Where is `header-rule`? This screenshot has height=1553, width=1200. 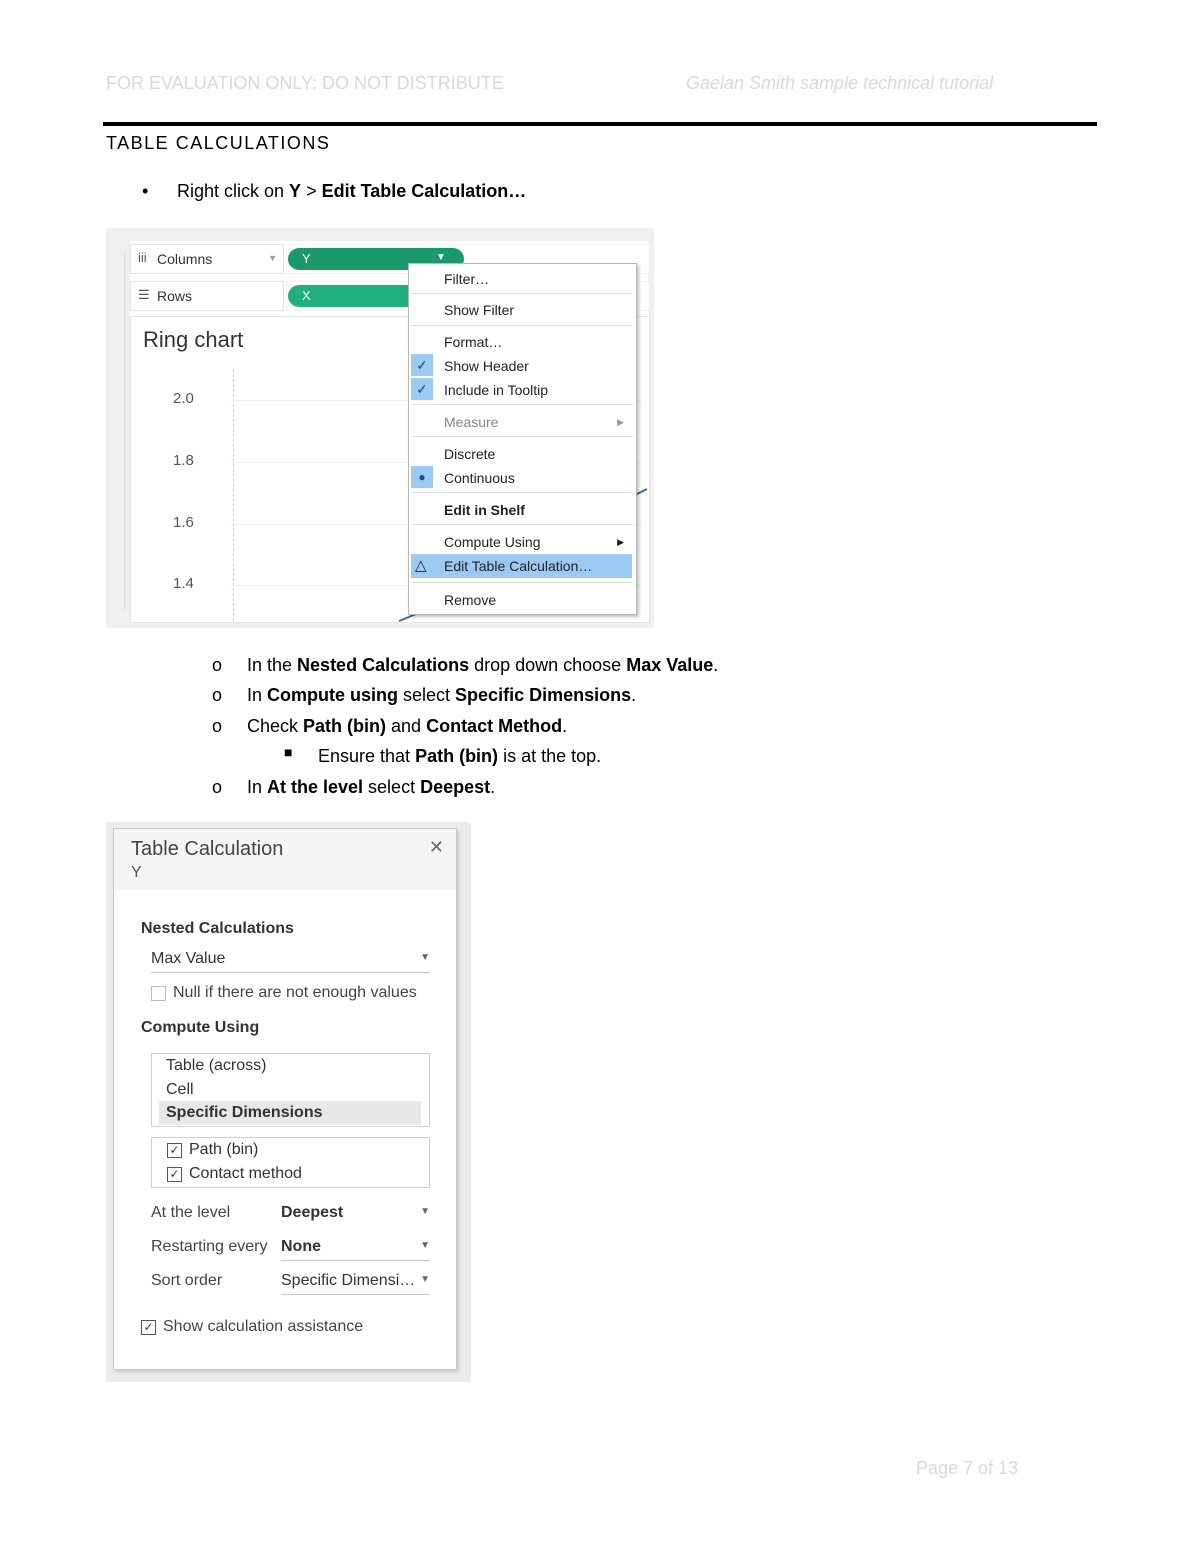
header-rule is located at coordinates (600, 124).